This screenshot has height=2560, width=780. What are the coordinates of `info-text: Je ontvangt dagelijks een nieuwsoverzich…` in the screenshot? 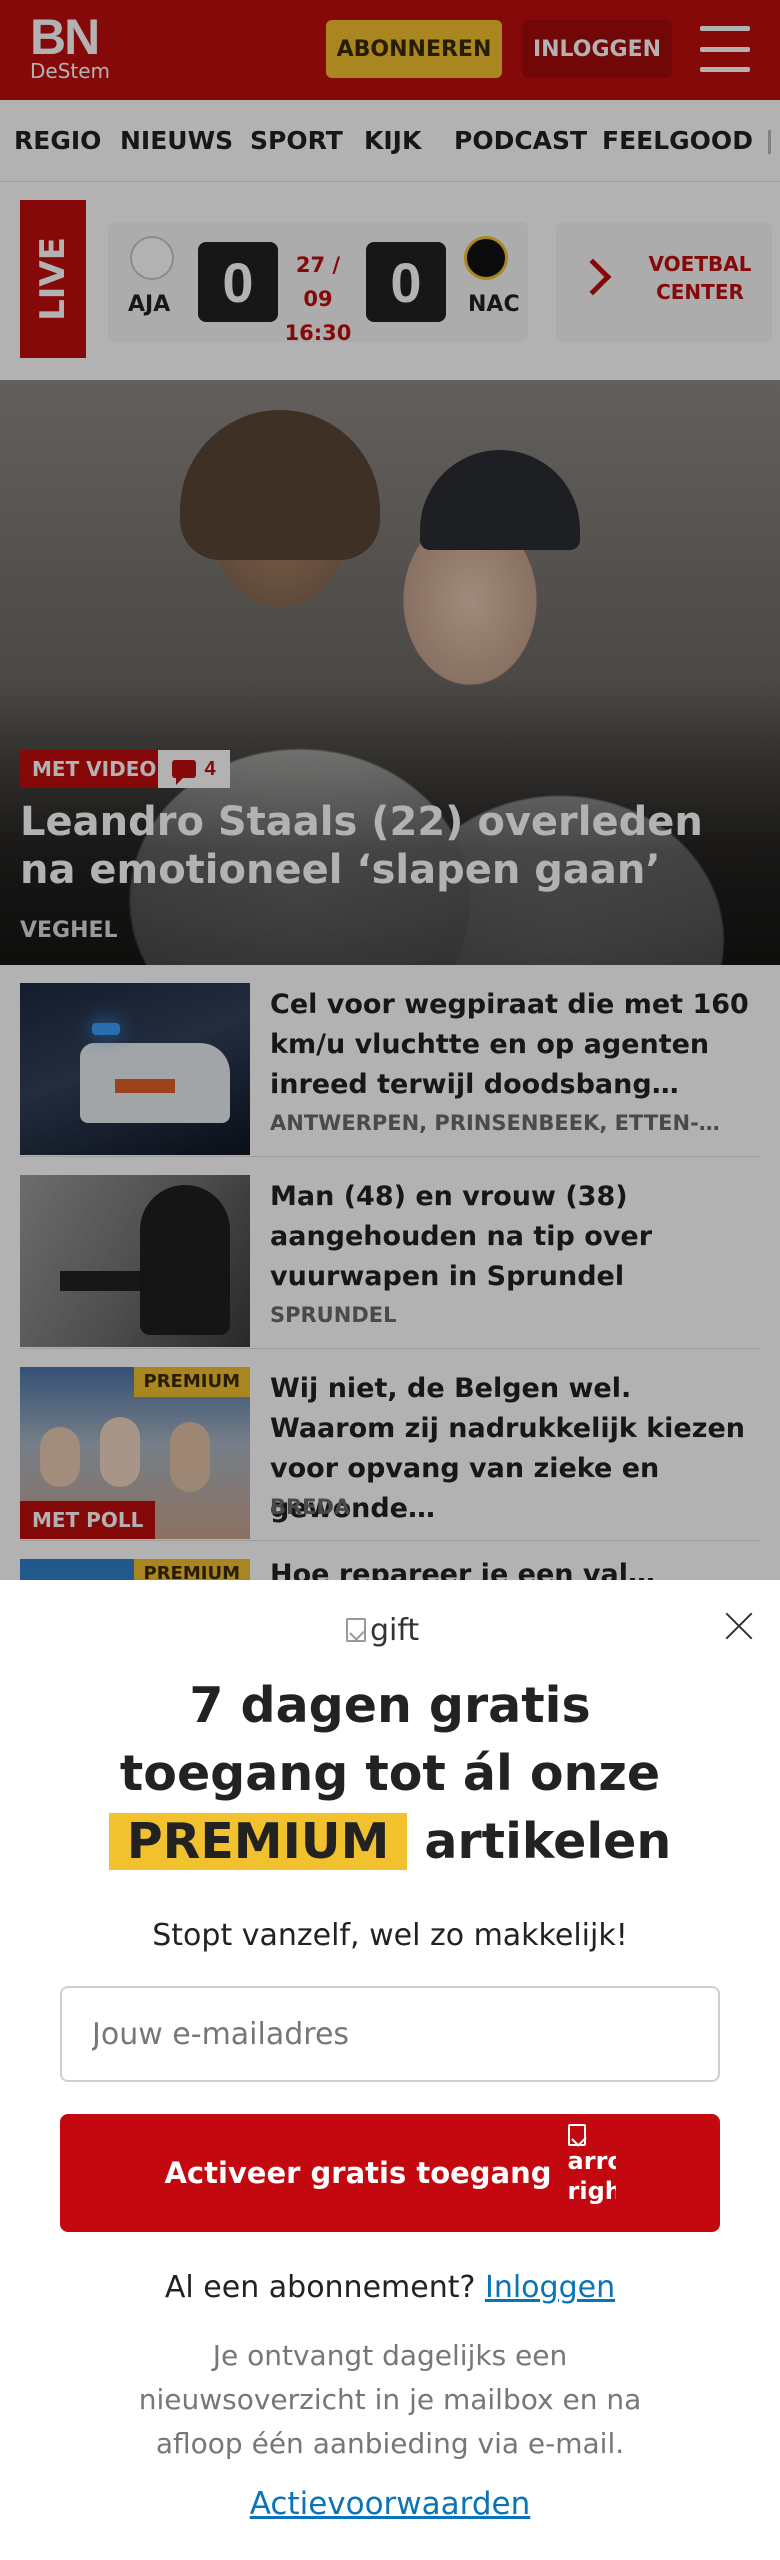 It's located at (390, 2399).